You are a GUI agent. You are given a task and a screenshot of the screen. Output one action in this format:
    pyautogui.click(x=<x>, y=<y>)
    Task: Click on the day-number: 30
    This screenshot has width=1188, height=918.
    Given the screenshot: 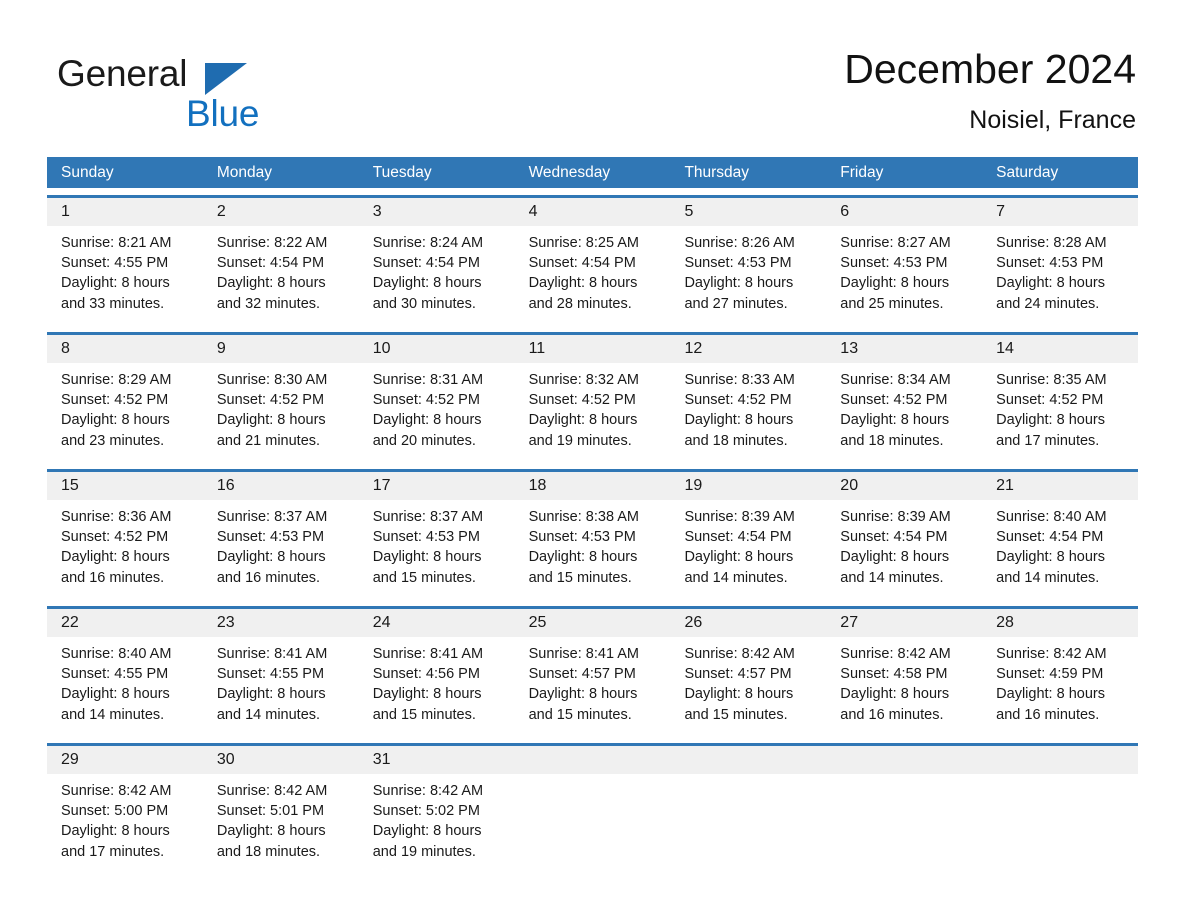 What is the action you would take?
    pyautogui.click(x=281, y=760)
    